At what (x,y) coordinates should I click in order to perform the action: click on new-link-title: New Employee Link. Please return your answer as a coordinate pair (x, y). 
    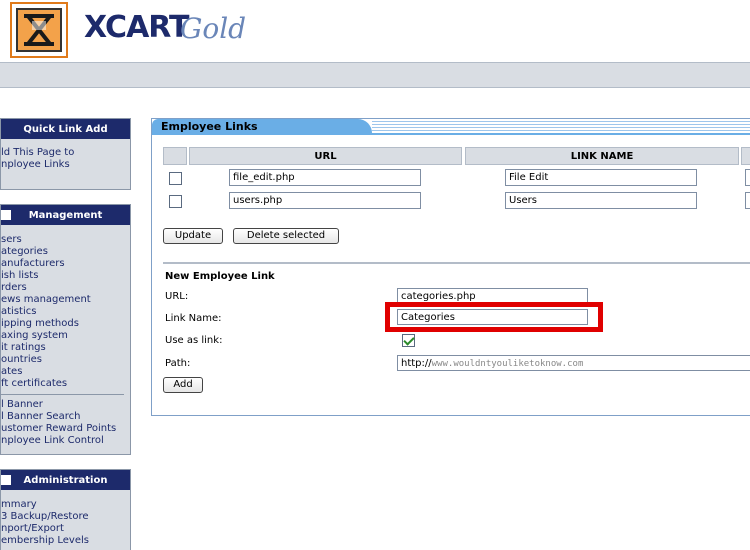
    Looking at the image, I should click on (220, 276).